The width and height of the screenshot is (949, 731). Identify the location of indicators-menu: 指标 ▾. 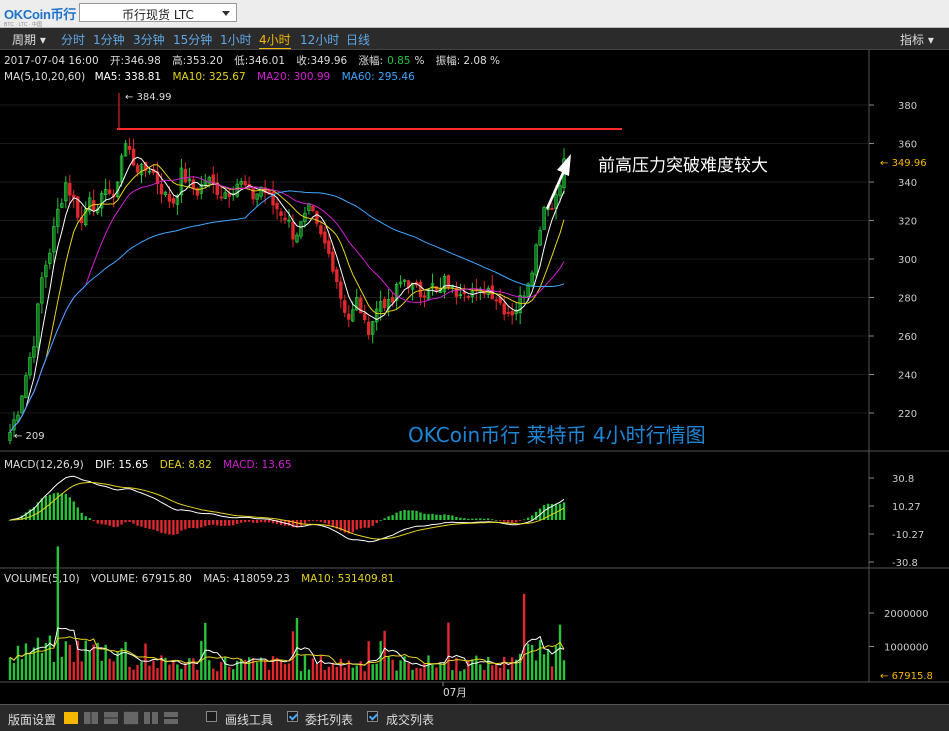
(917, 39).